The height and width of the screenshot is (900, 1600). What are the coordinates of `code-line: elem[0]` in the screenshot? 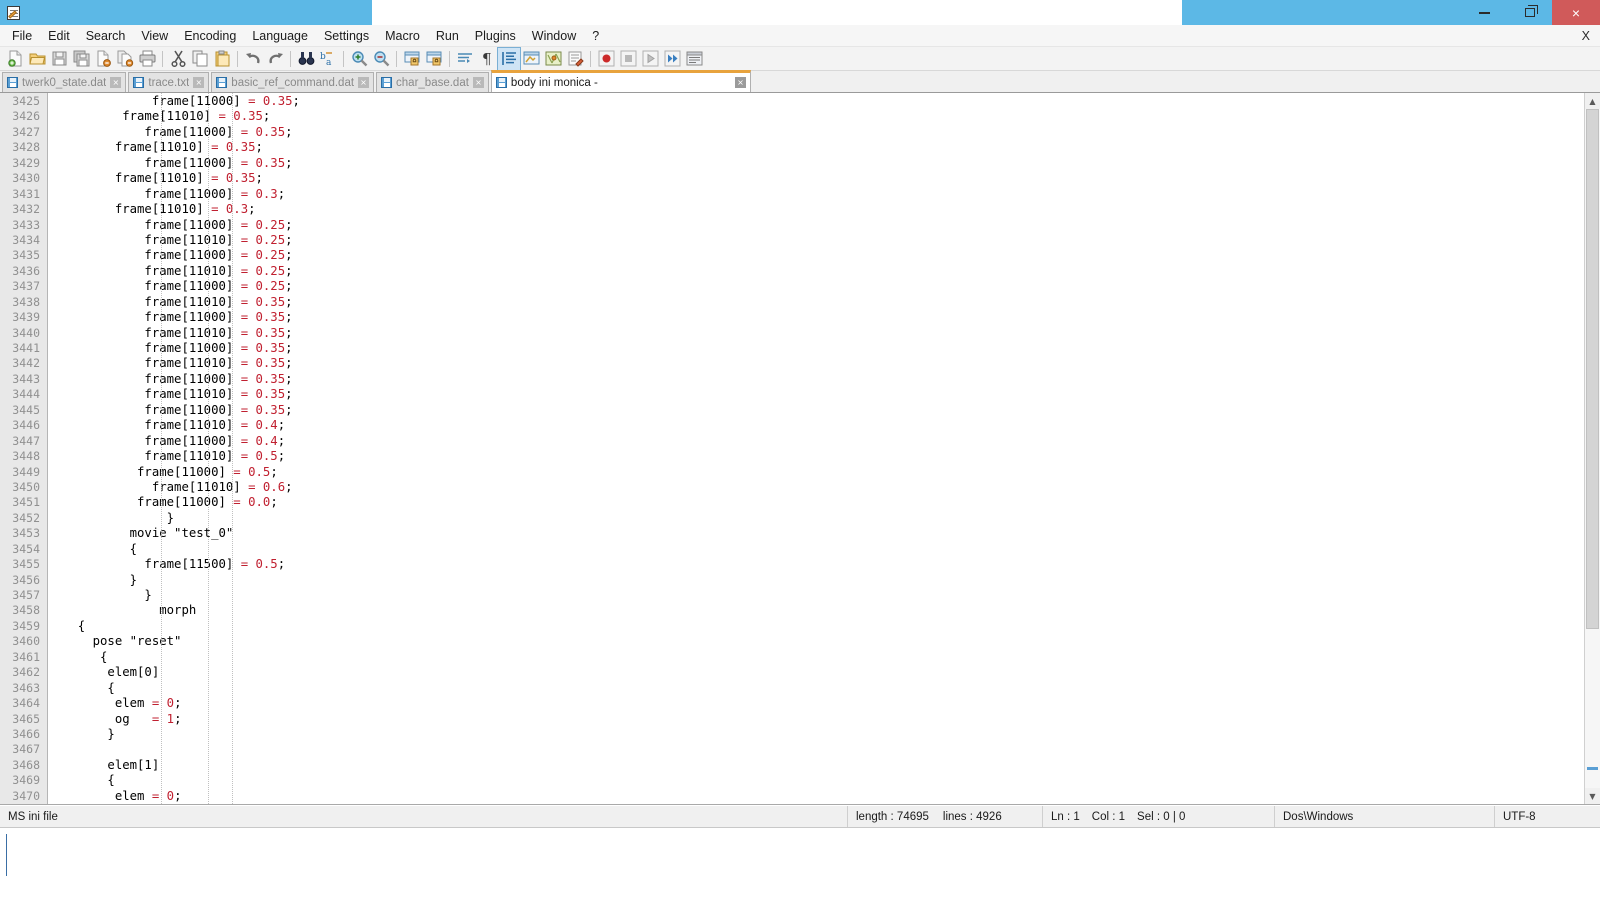 It's located at (822, 672).